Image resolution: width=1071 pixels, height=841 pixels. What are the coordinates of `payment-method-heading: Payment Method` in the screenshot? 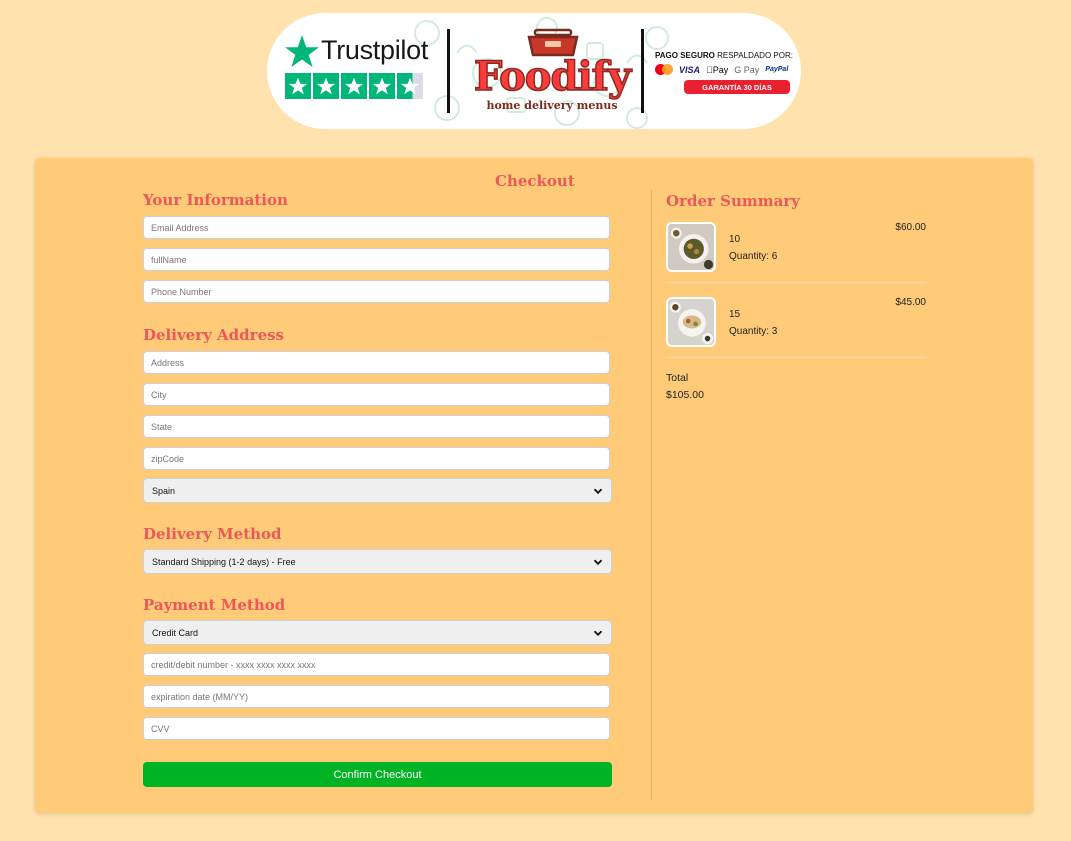 It's located at (214, 605).